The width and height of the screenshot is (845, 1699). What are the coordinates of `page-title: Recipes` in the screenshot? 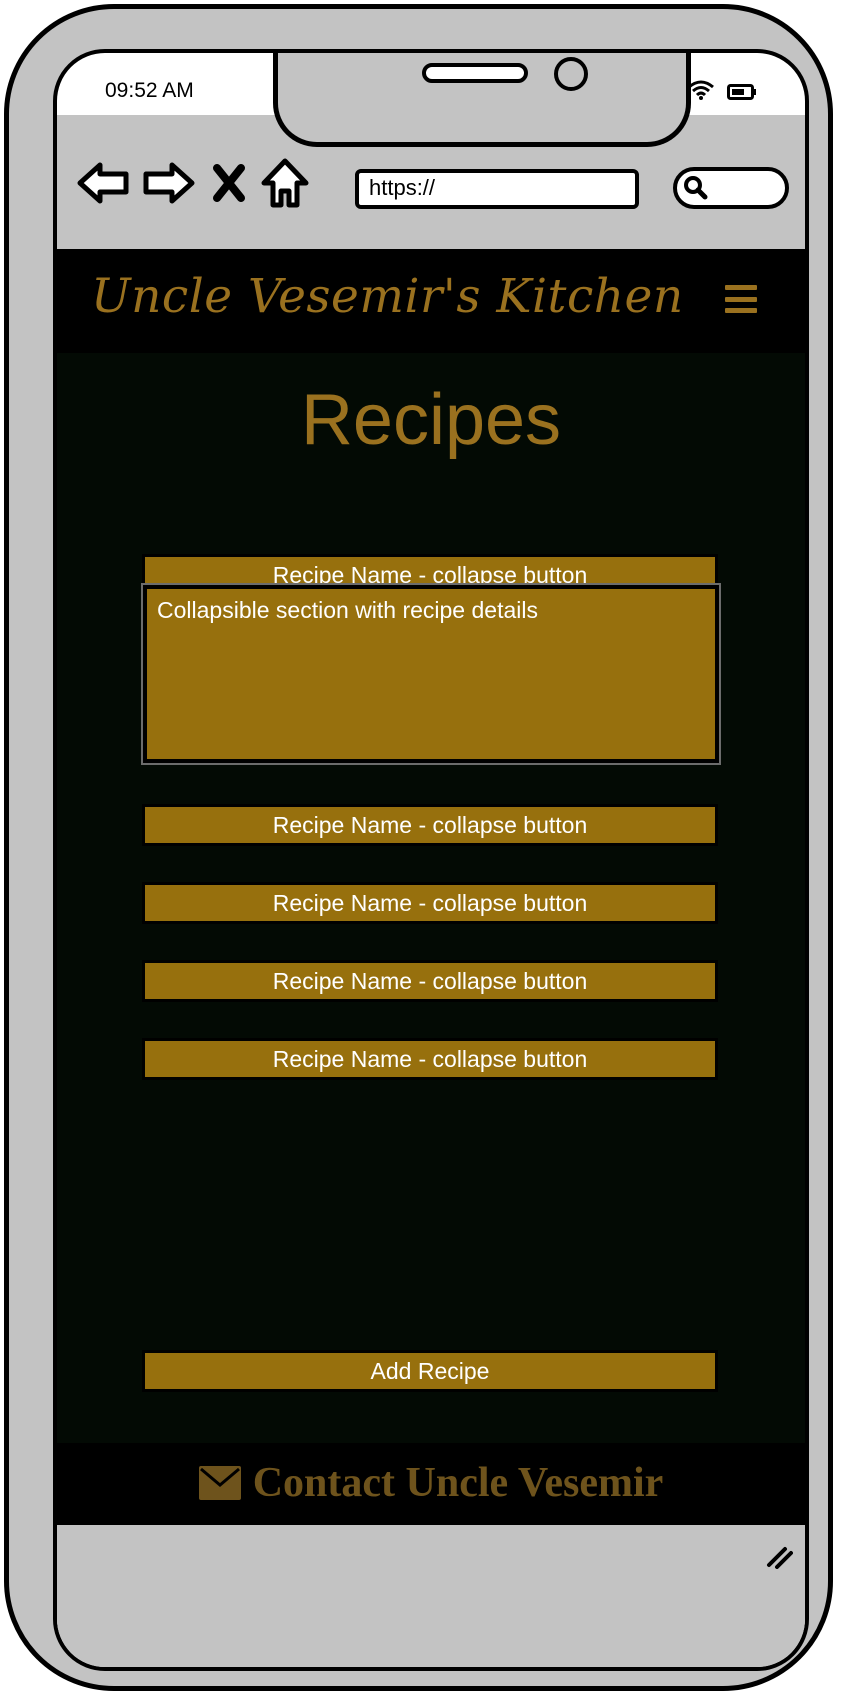 It's located at (431, 420).